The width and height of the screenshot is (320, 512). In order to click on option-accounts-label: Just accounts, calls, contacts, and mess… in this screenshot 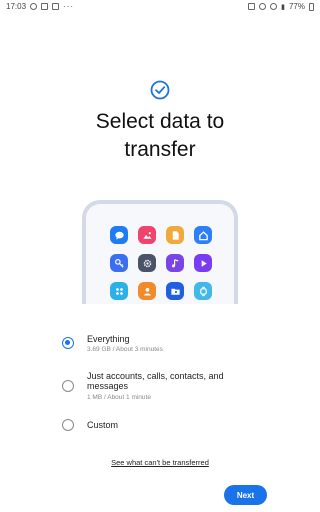, I will do `click(155, 381)`.